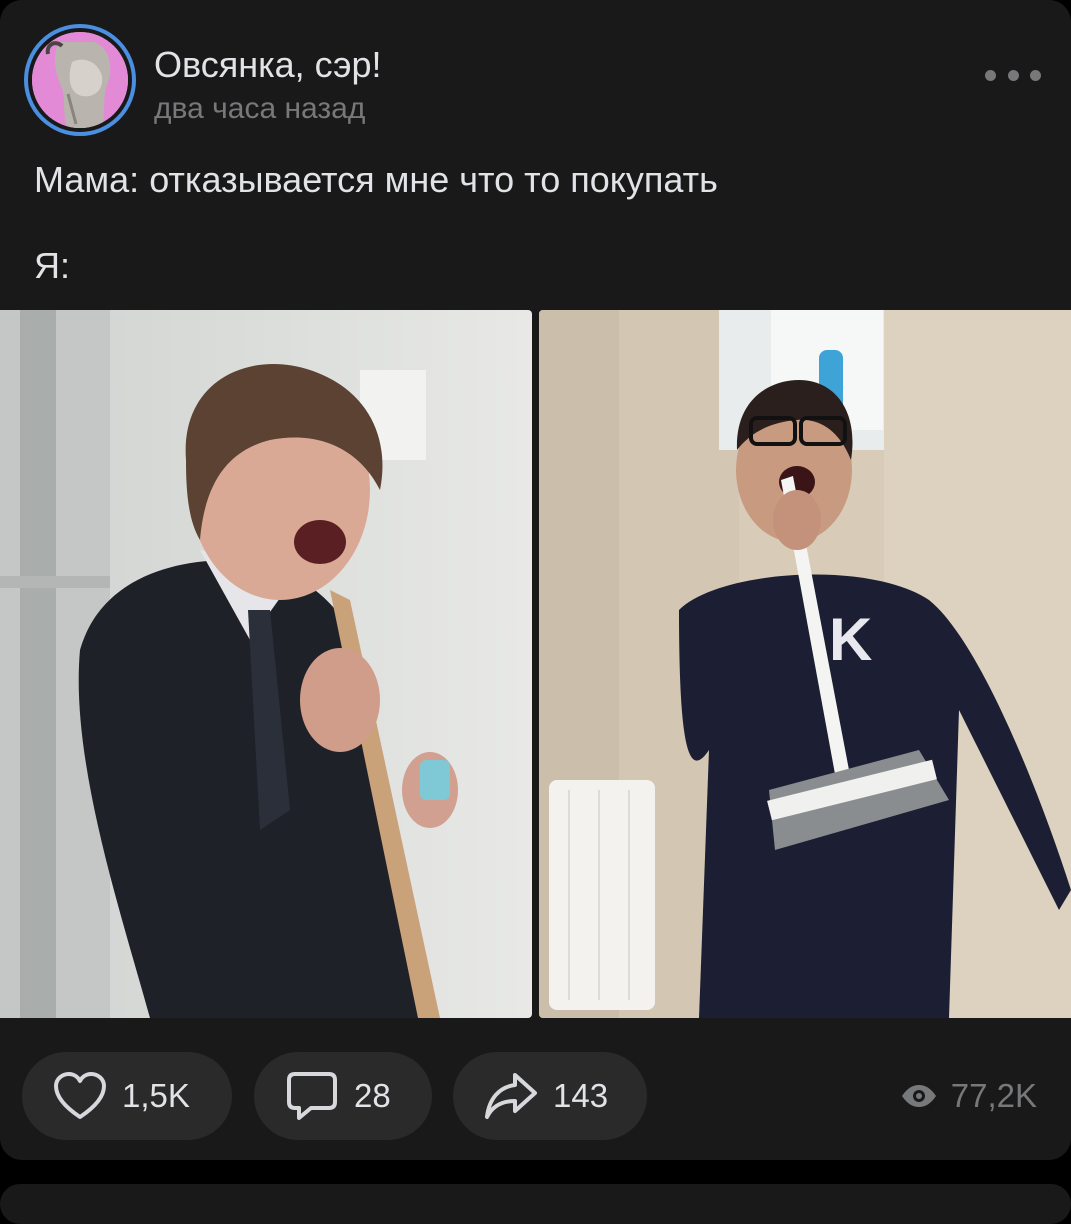 The height and width of the screenshot is (1224, 1071). I want to click on svg-text: K, so click(850, 639).